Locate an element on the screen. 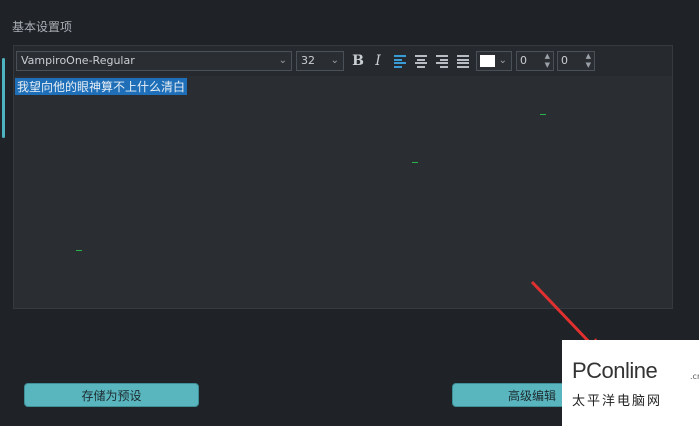  font-family-value: VampiroOne-Regular is located at coordinates (78, 60).